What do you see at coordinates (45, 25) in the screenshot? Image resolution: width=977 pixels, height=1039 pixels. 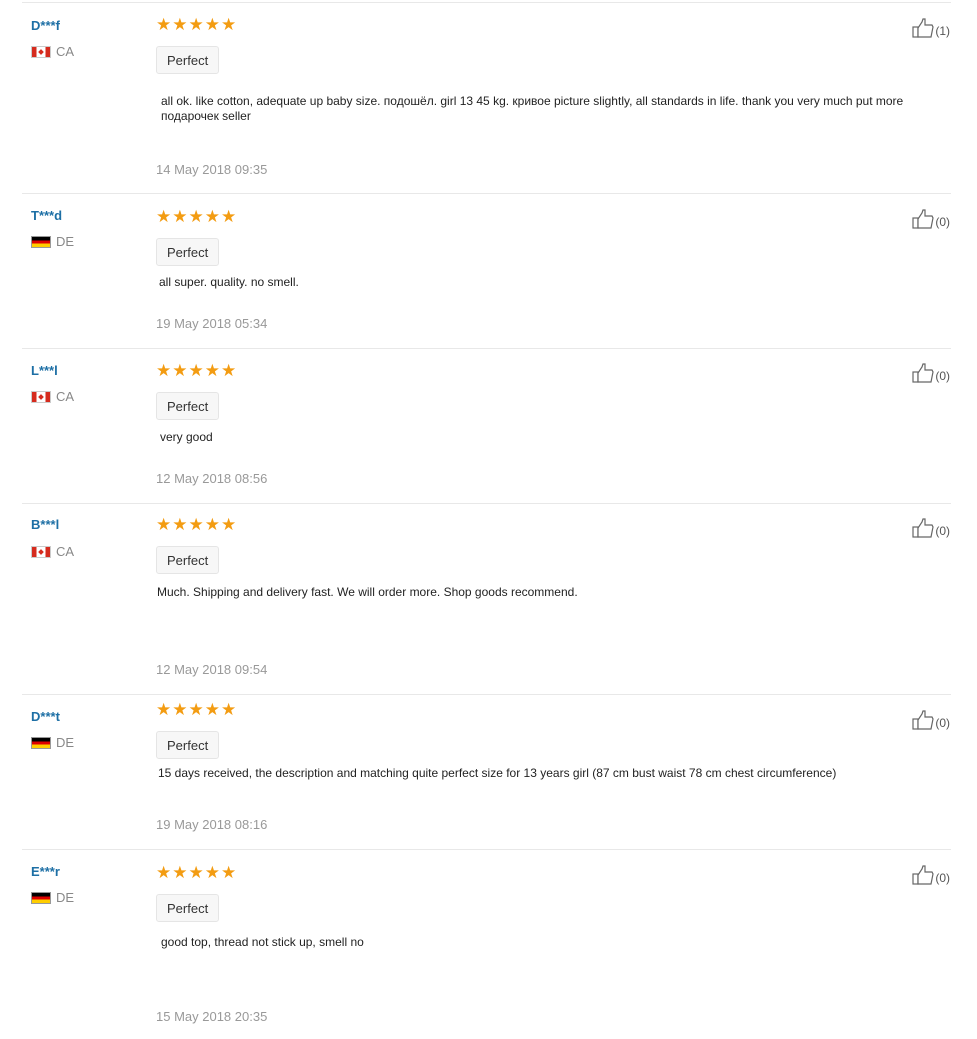 I see `reviewer-name: D***f` at bounding box center [45, 25].